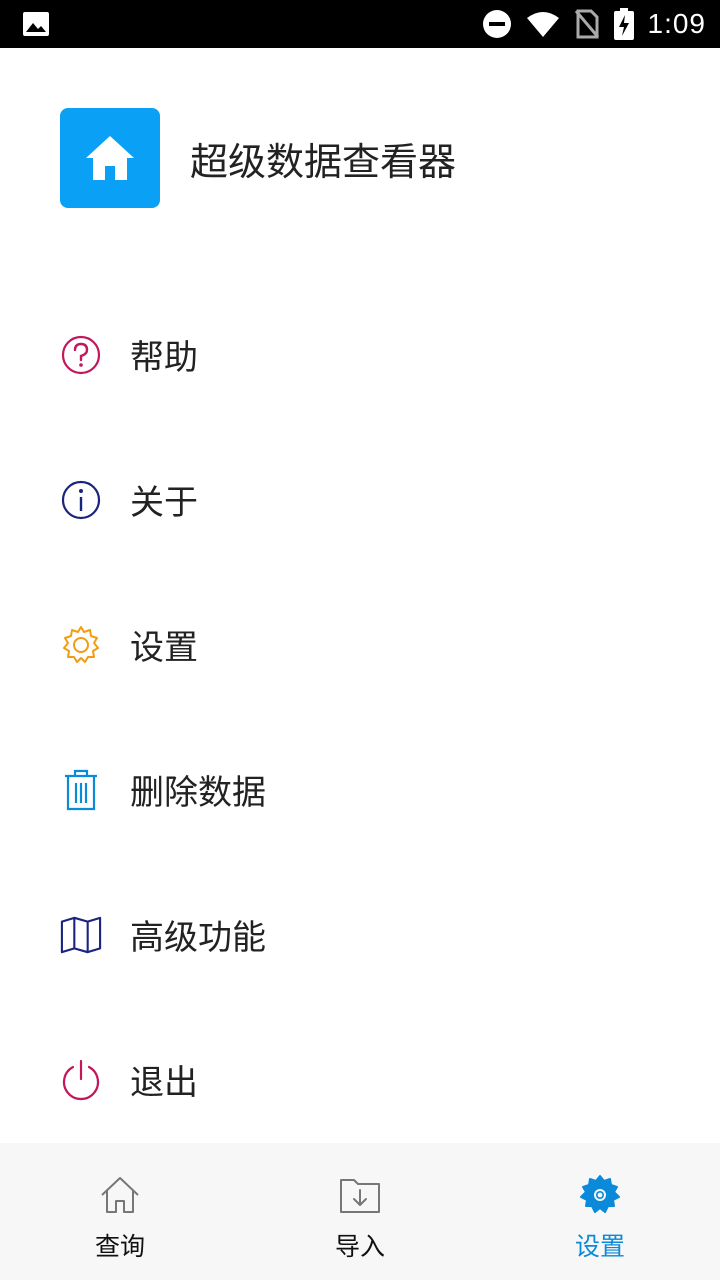  Describe the element at coordinates (360, 934) in the screenshot. I see `menu-item-advanced: 高级功能` at that location.